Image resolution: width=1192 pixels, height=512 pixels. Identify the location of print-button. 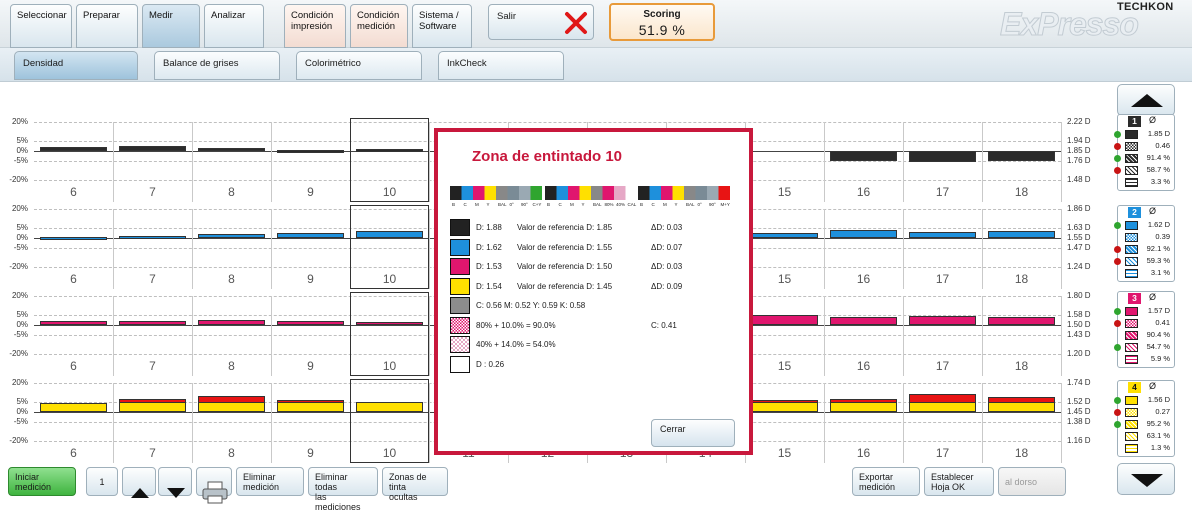
(214, 485).